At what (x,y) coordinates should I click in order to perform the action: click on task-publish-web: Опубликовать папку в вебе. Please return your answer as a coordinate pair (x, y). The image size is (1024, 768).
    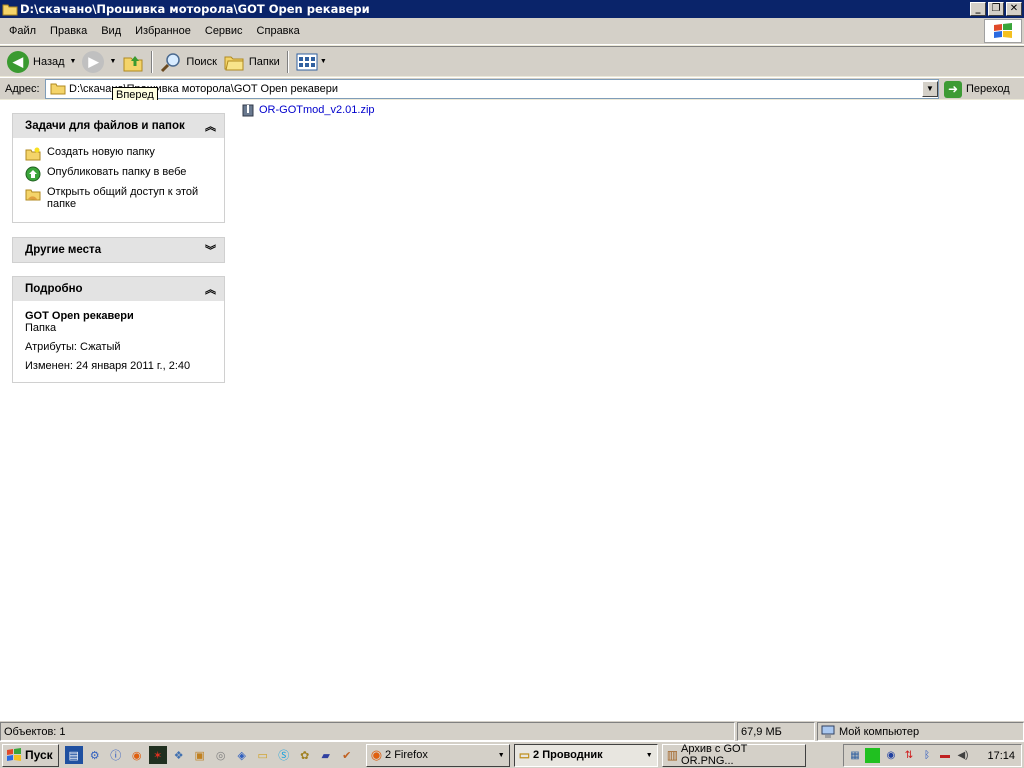
    Looking at the image, I should click on (119, 174).